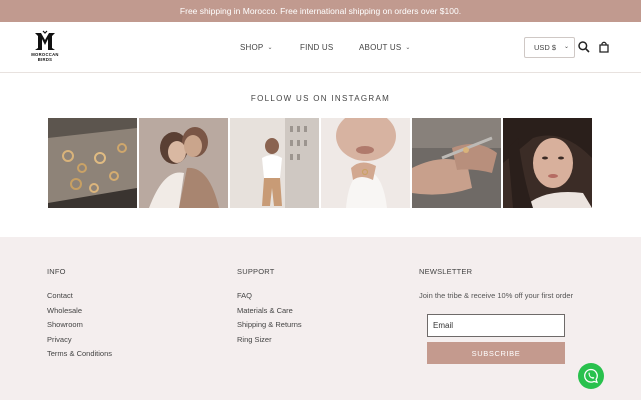 The height and width of the screenshot is (400, 641). I want to click on email-field: Email, so click(496, 325).